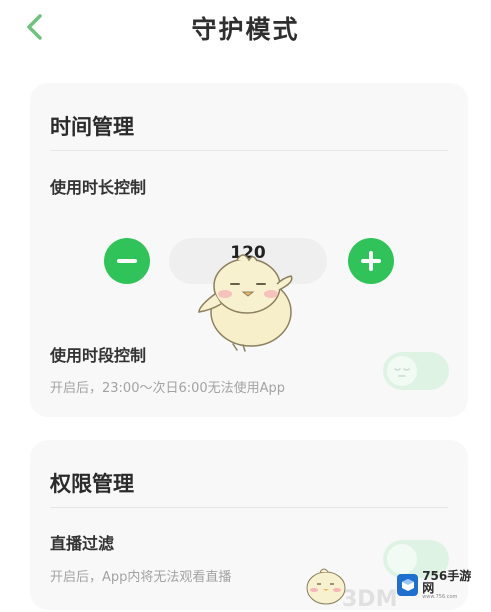  I want to click on duration-value: 120, so click(248, 261).